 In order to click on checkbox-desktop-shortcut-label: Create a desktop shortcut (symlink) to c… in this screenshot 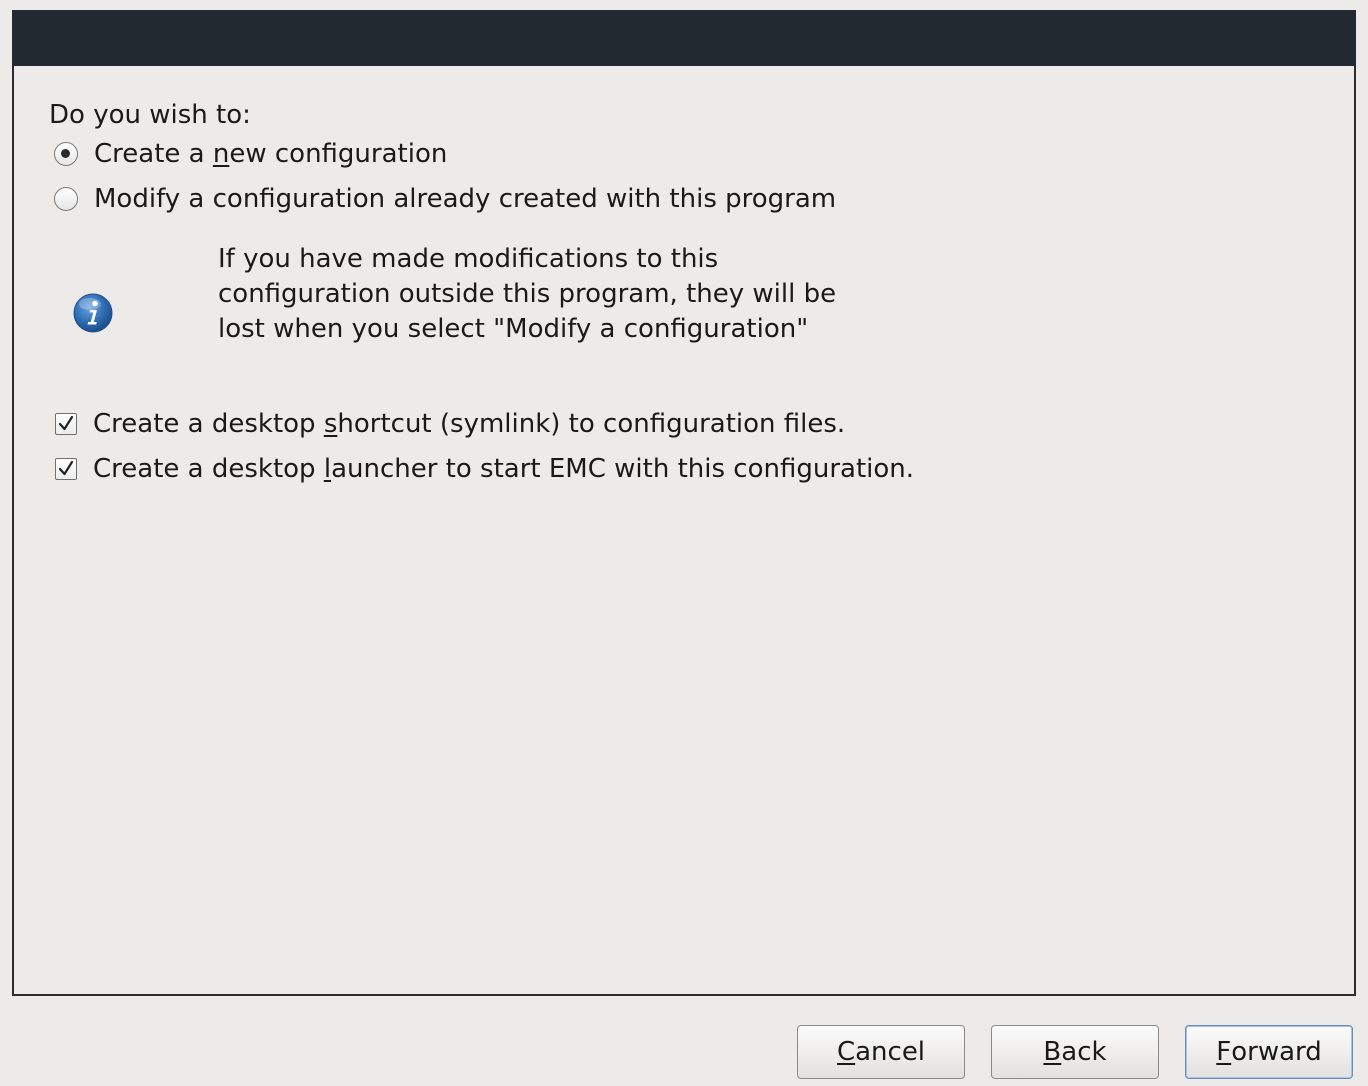, I will do `click(469, 424)`.